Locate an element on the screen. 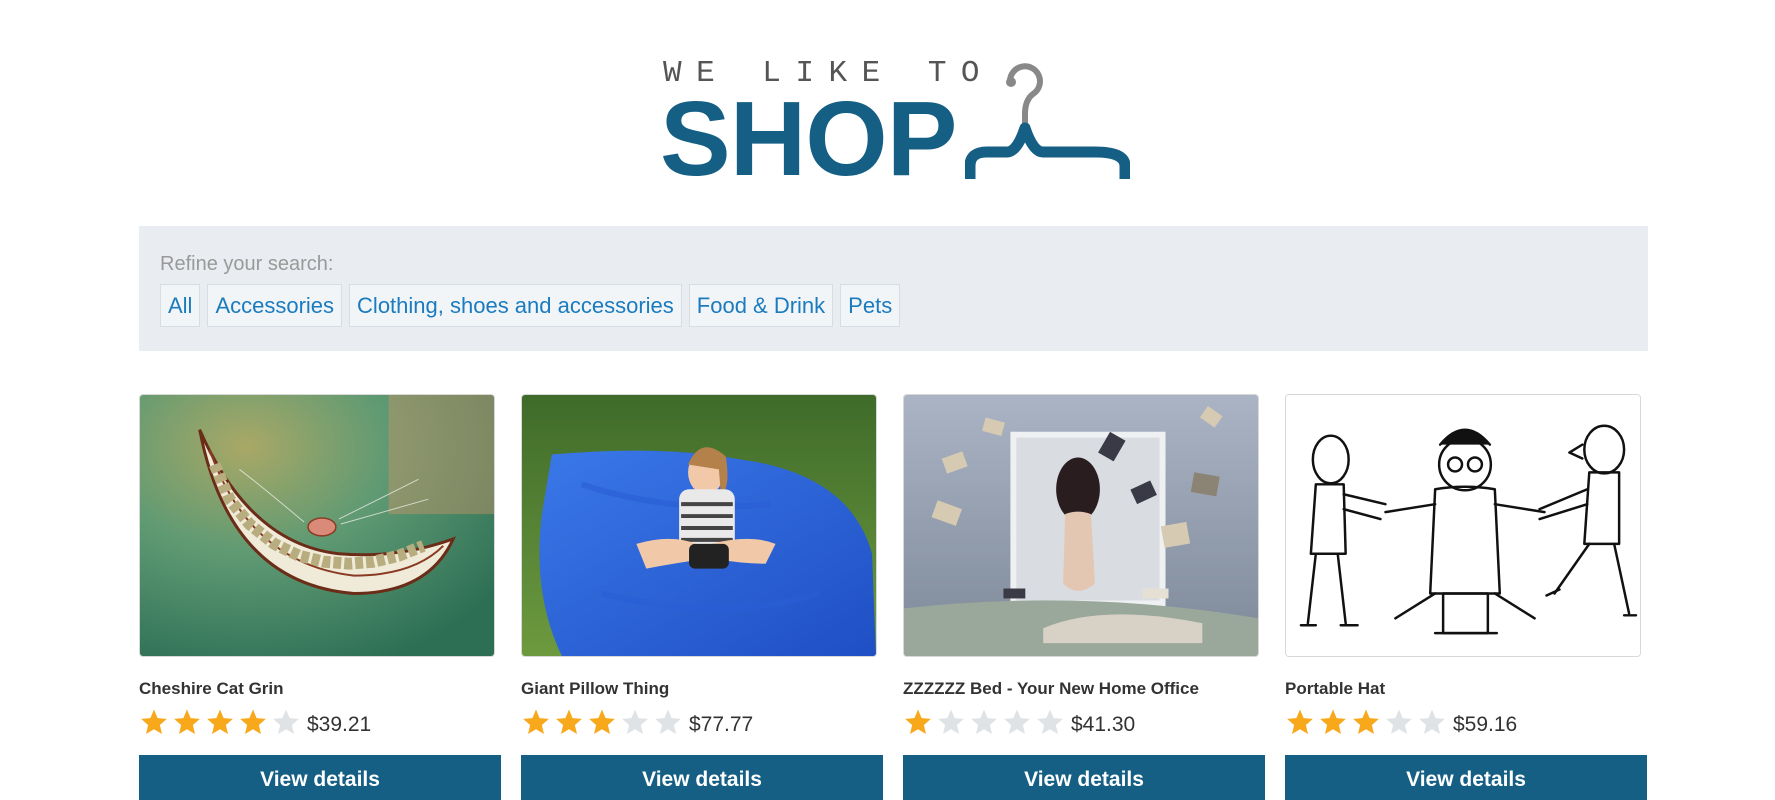 The width and height of the screenshot is (1775, 800). bed-floating-books-image is located at coordinates (1081, 525).